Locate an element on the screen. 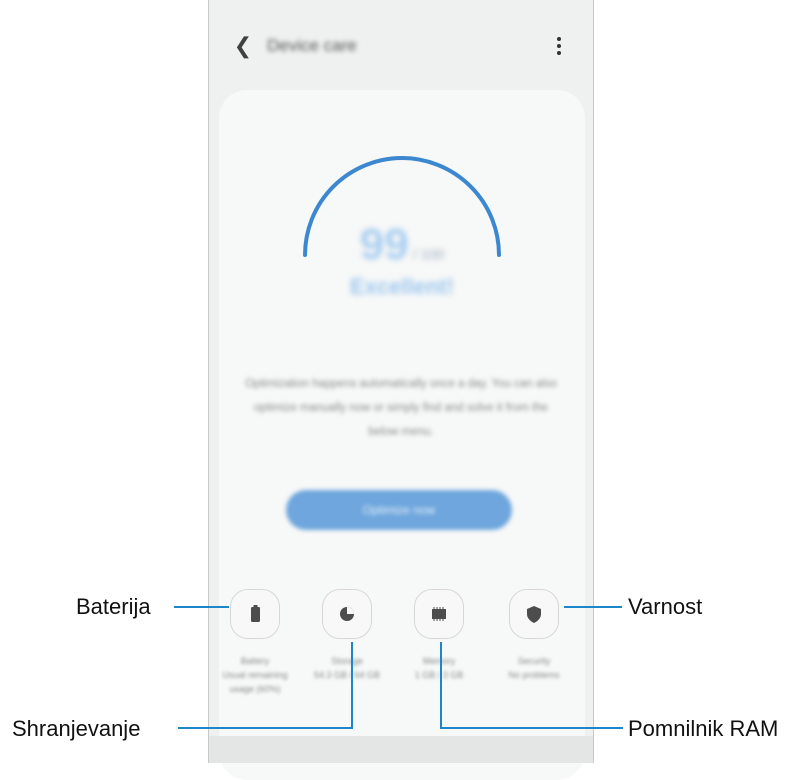 The width and height of the screenshot is (811, 780). storage-callout-line-horizontal is located at coordinates (265, 728).